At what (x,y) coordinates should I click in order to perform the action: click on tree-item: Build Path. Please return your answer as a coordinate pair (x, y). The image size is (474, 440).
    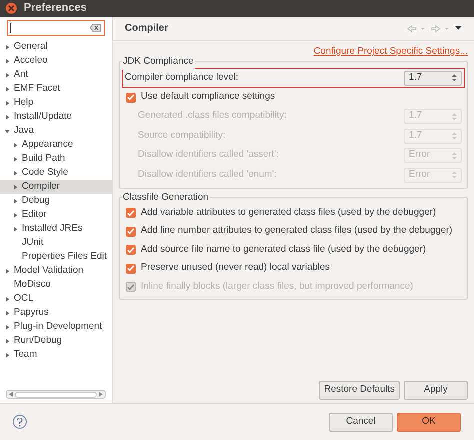
    Looking at the image, I should click on (56, 159).